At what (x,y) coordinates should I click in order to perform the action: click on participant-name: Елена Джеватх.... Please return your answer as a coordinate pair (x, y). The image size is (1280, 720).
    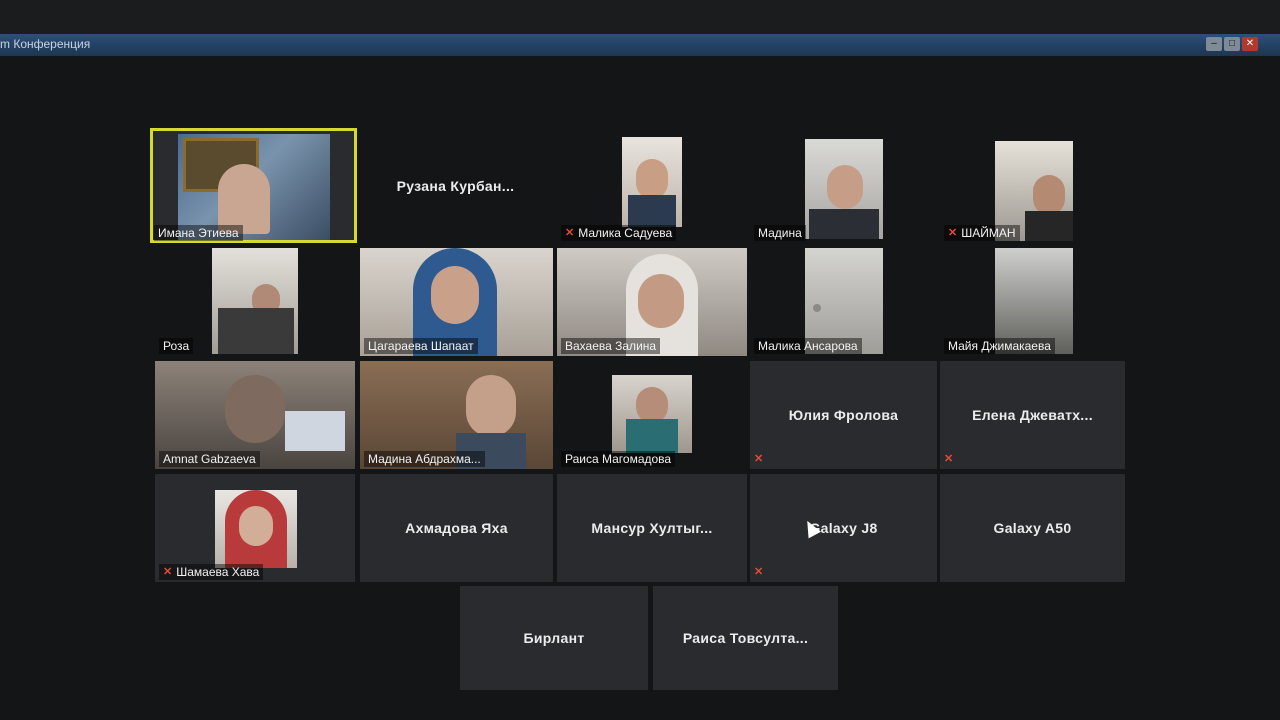
    Looking at the image, I should click on (1032, 415).